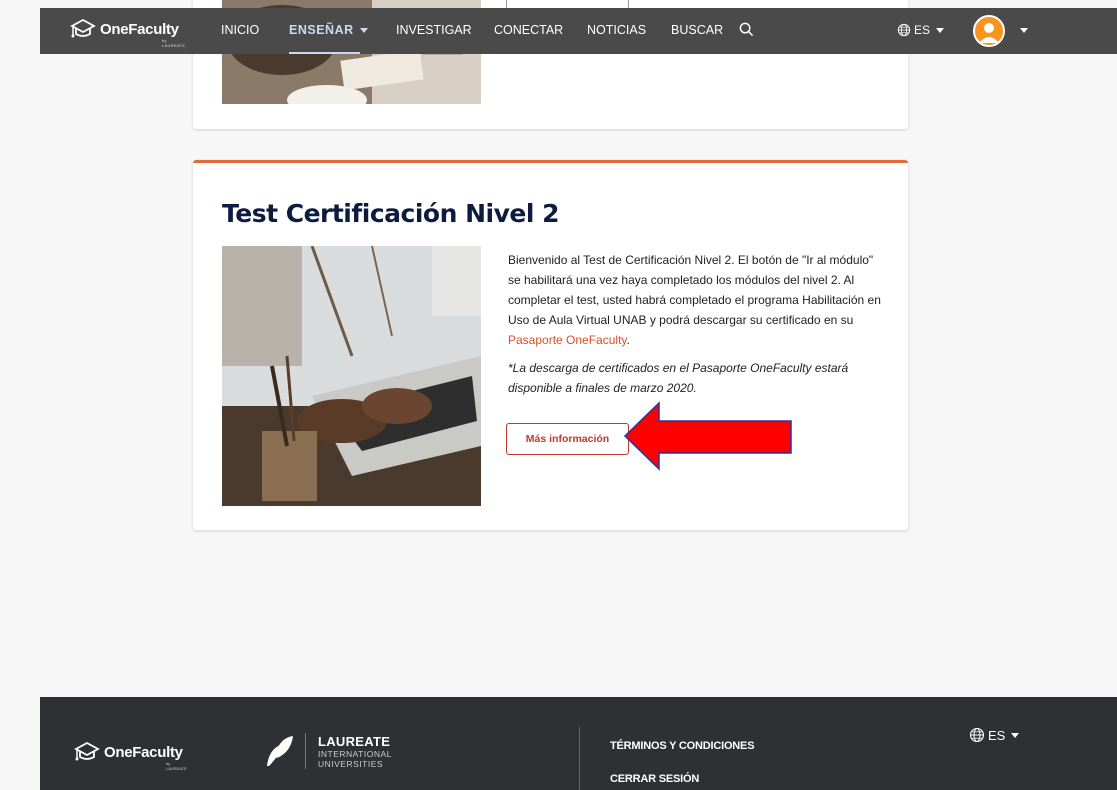 The image size is (1117, 790). What do you see at coordinates (143, 752) in the screenshot?
I see `footer-brand-name: OneFaculty` at bounding box center [143, 752].